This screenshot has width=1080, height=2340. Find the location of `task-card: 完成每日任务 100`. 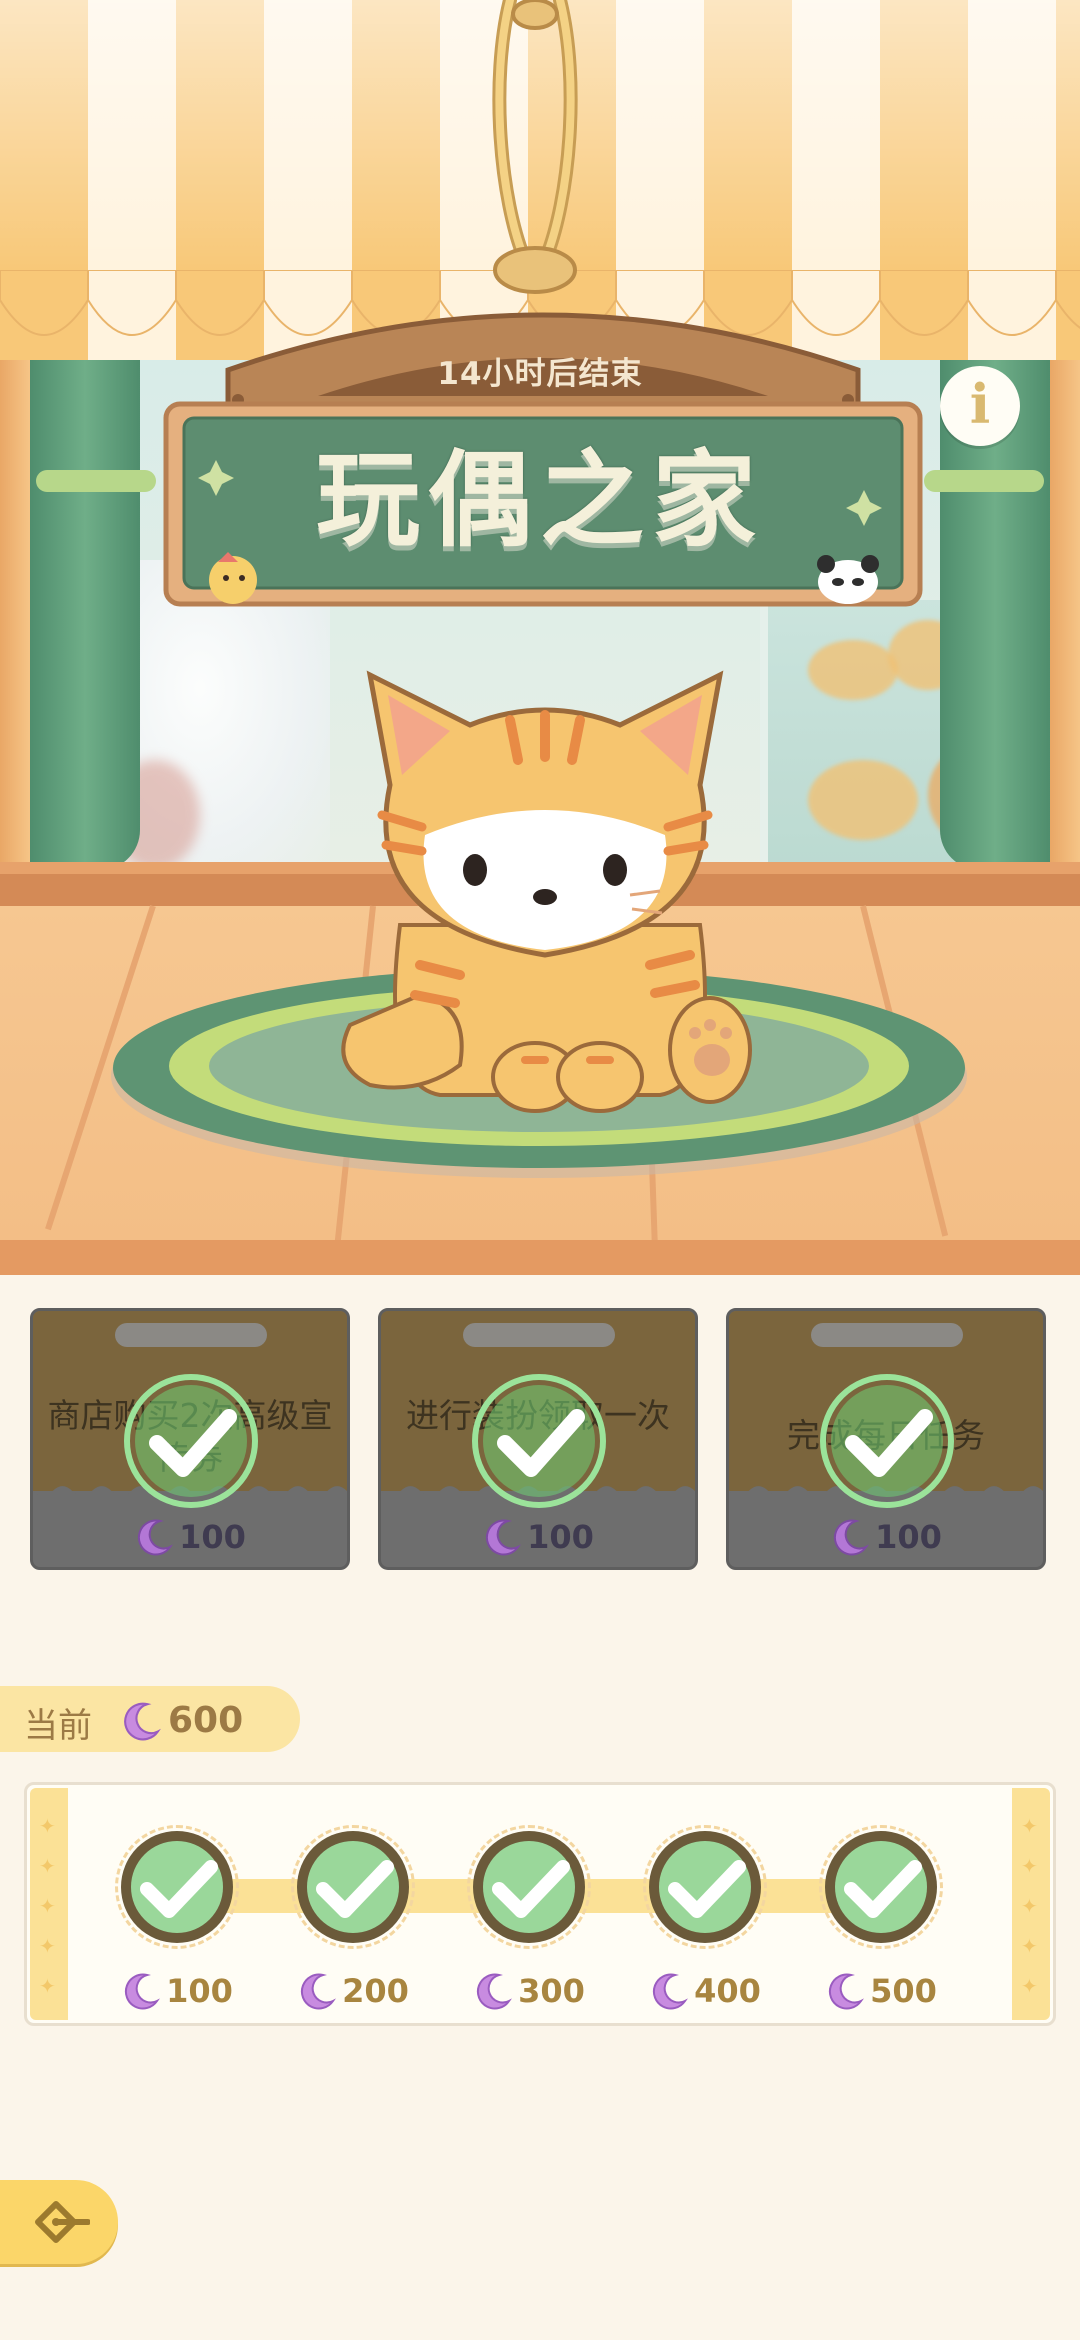

task-card: 完成每日任务 100 is located at coordinates (886, 1439).